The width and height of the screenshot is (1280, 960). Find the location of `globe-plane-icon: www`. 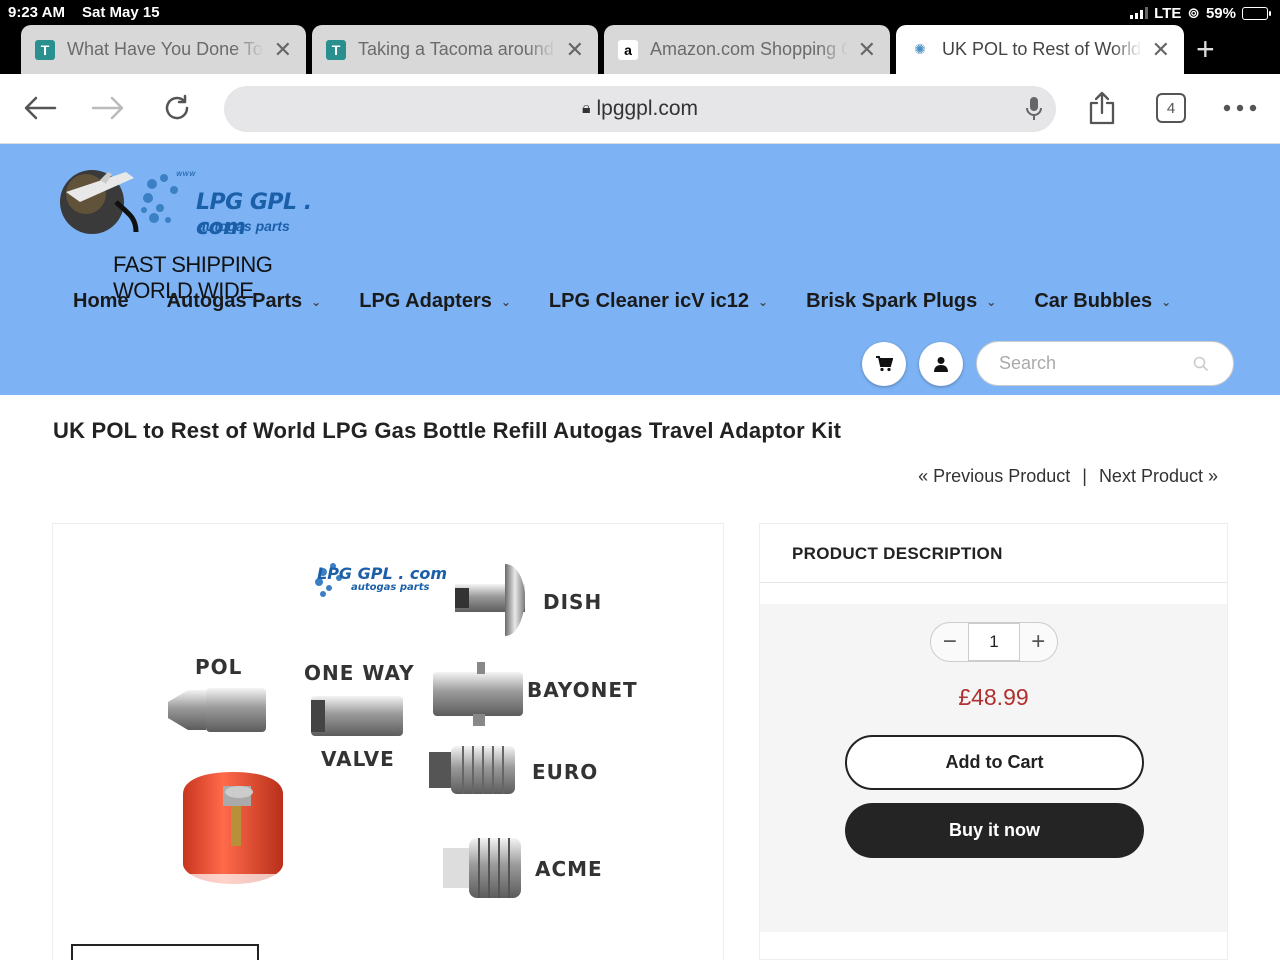

globe-plane-icon: www is located at coordinates (128, 201).